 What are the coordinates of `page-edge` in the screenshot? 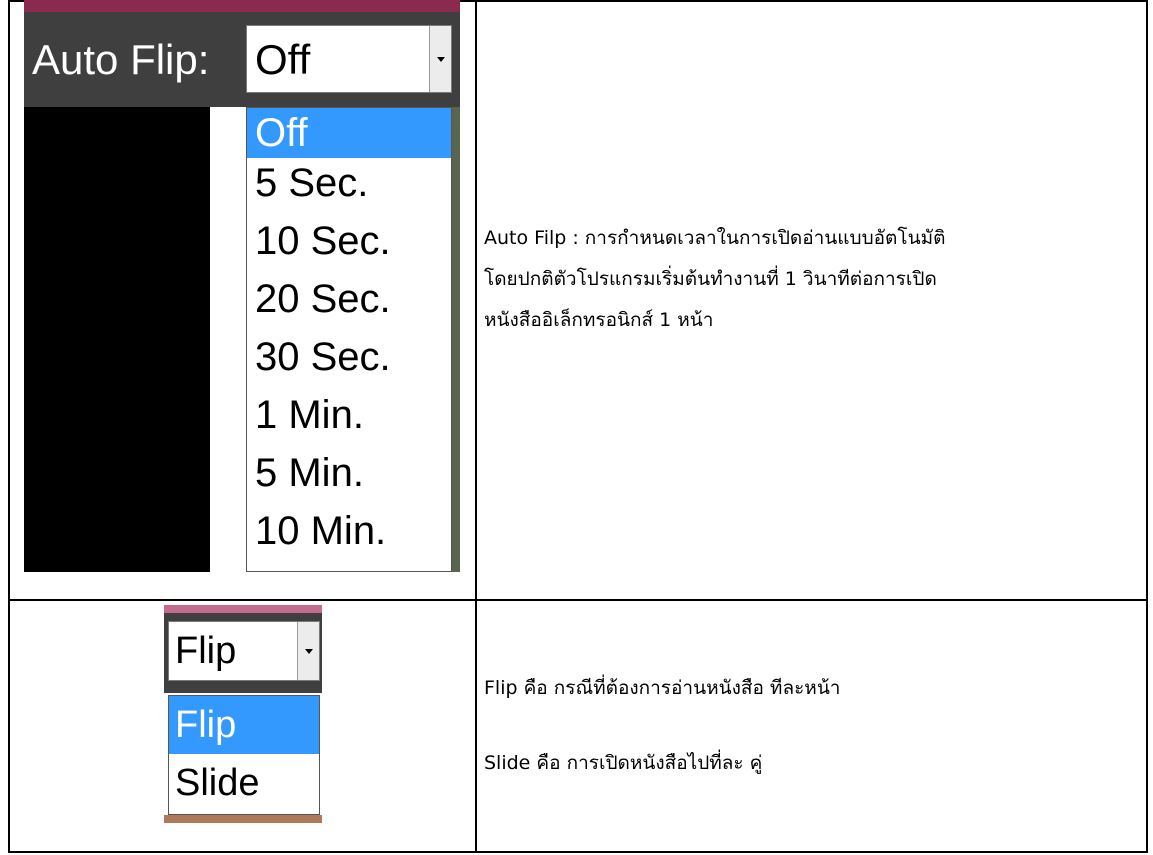 It's located at (228, 339).